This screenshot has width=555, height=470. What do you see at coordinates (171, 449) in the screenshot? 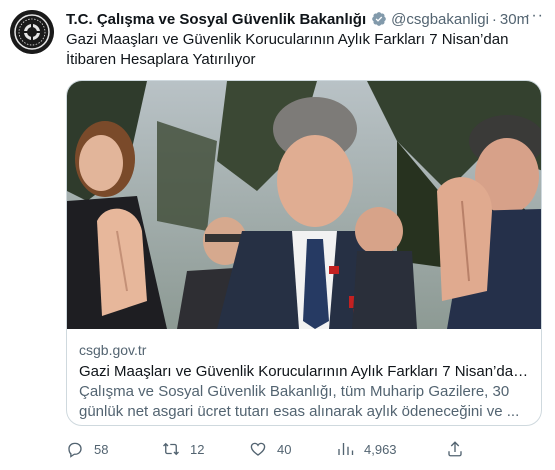
I see `retweet-icon` at bounding box center [171, 449].